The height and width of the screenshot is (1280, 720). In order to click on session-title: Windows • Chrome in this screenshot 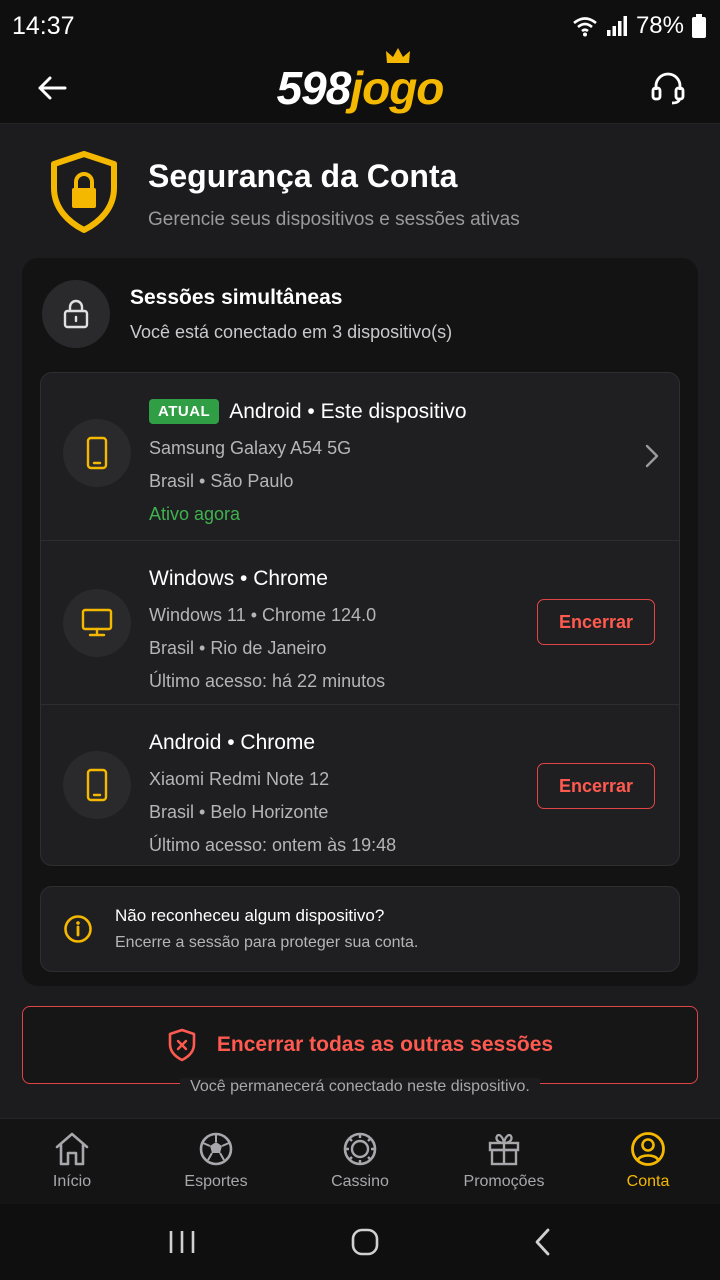, I will do `click(238, 578)`.